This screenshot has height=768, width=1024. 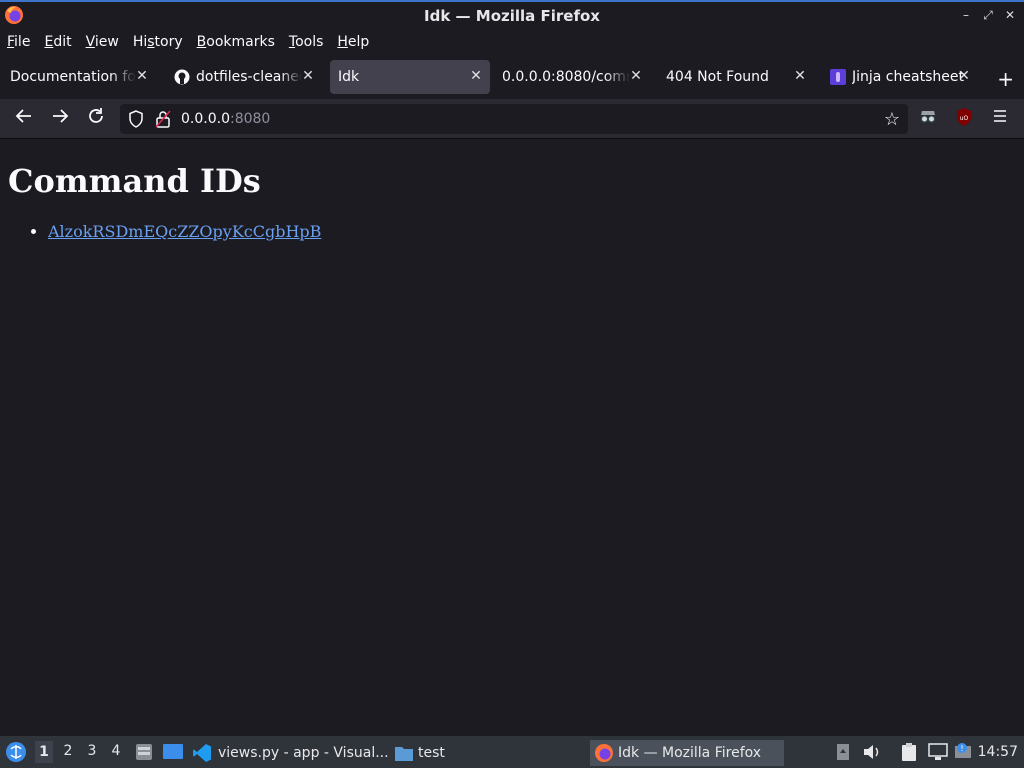 I want to click on hamburger-menu-icon, so click(x=1000, y=116).